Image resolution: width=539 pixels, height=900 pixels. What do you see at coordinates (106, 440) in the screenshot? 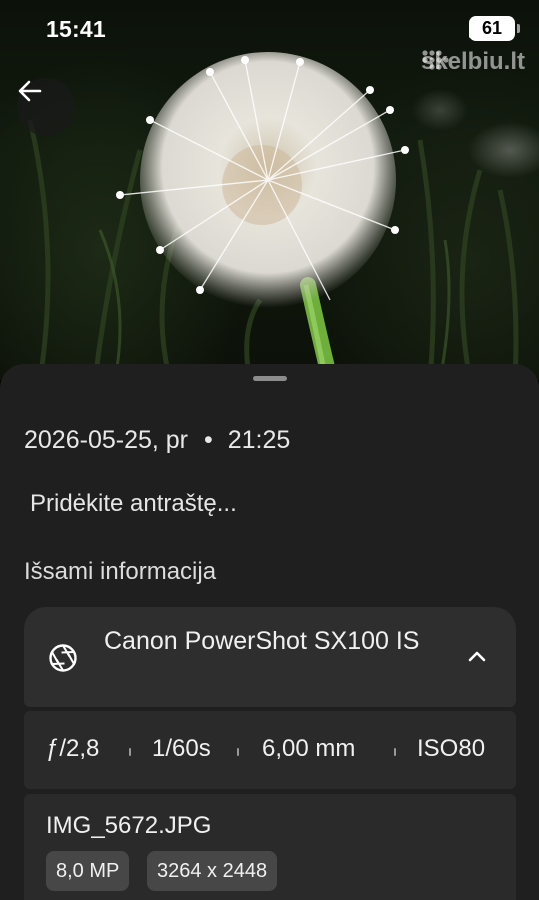
I see `date-text: 2026-05-25, pr` at bounding box center [106, 440].